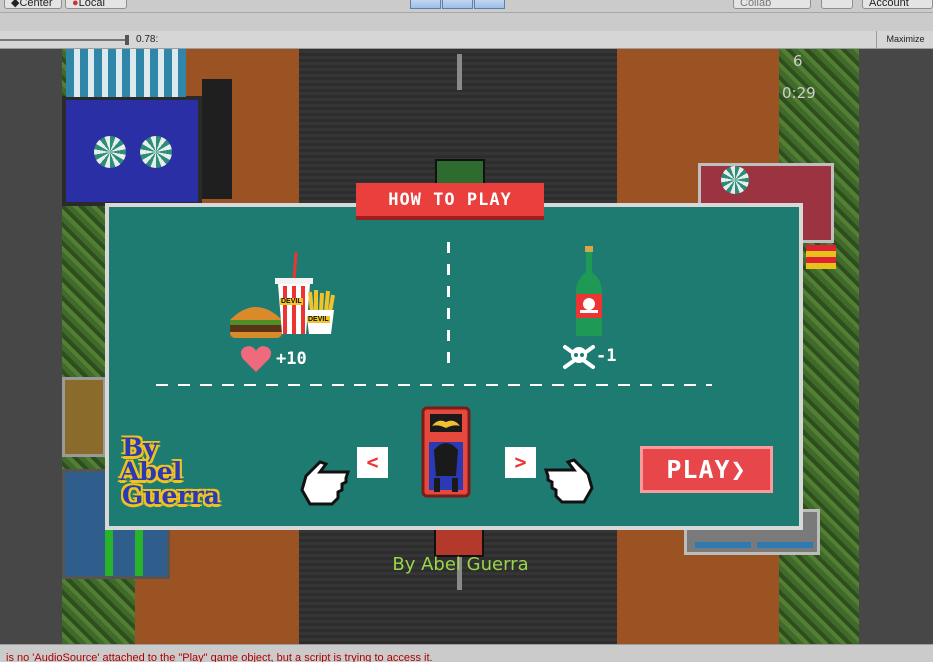 The image size is (933, 662). Describe the element at coordinates (799, 93) in the screenshot. I see `hud-timer: 0:29` at that location.